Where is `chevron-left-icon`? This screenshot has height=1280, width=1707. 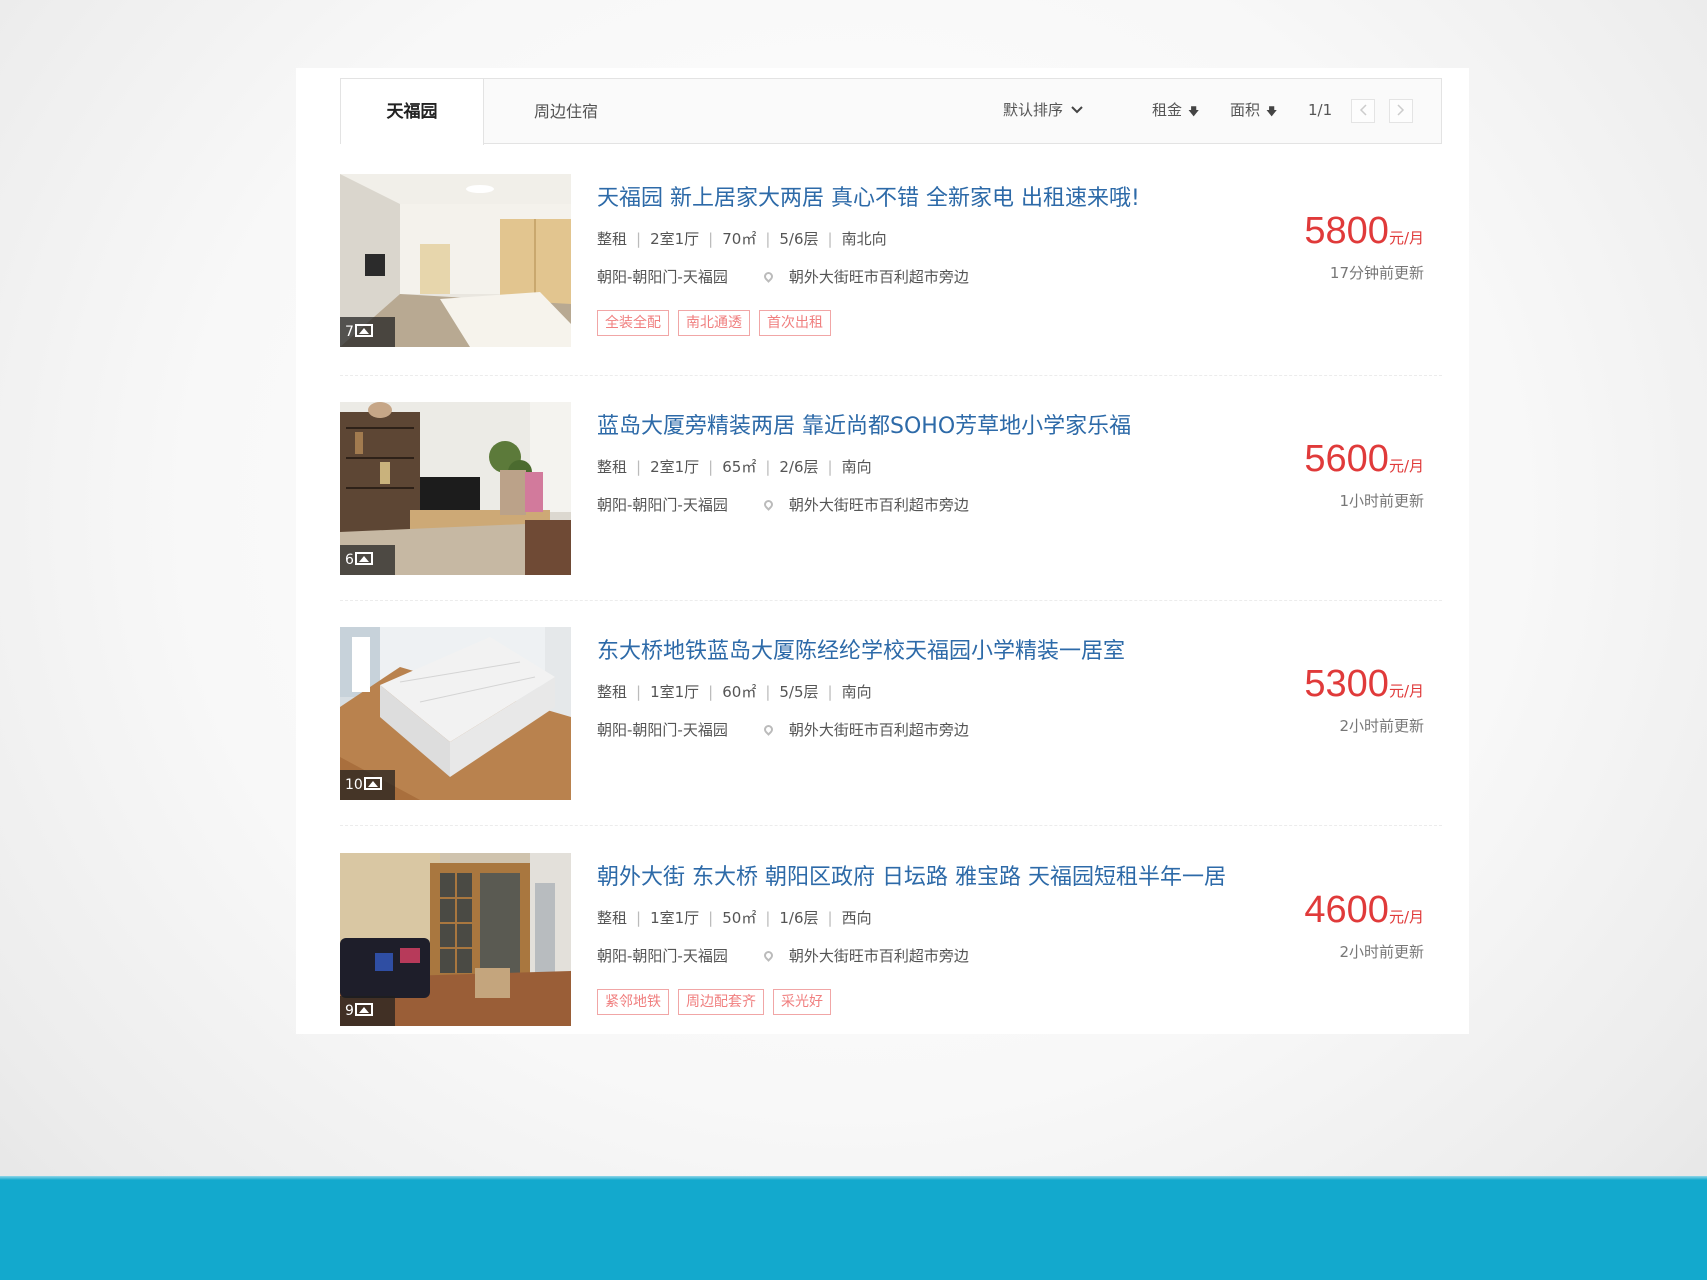 chevron-left-icon is located at coordinates (1363, 110).